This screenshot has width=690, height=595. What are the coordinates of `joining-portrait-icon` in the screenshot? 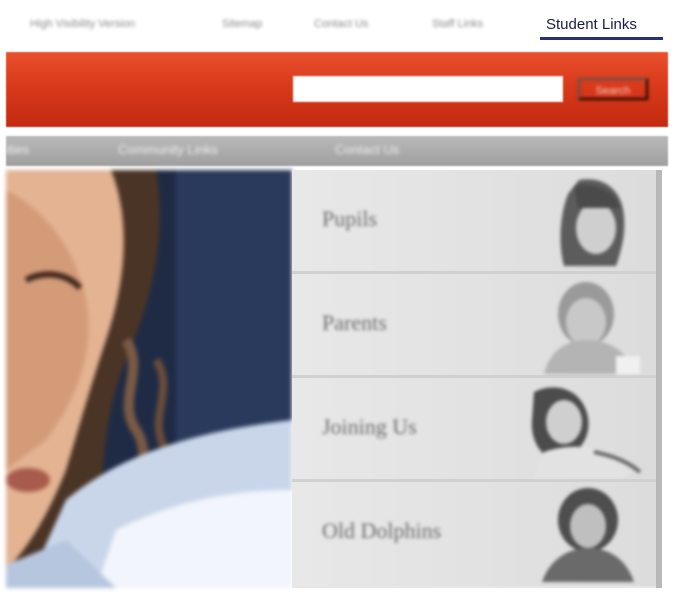 It's located at (586, 432).